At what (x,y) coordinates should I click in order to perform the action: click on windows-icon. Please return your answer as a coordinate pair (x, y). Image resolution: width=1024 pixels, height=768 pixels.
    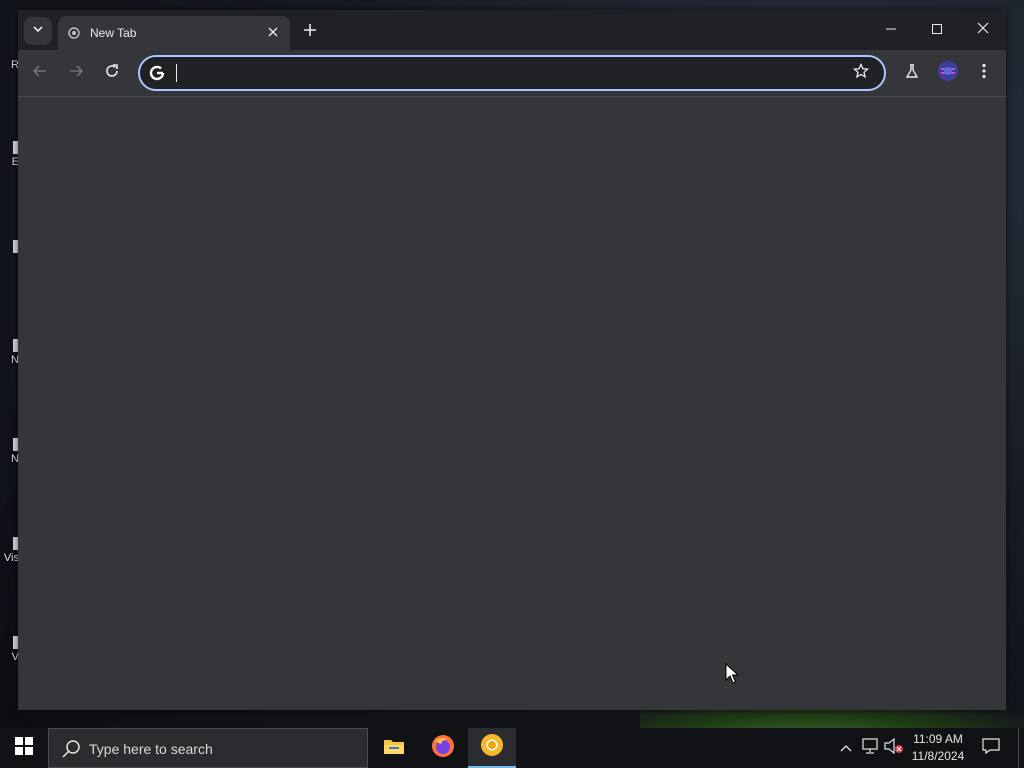
    Looking at the image, I should click on (24, 748).